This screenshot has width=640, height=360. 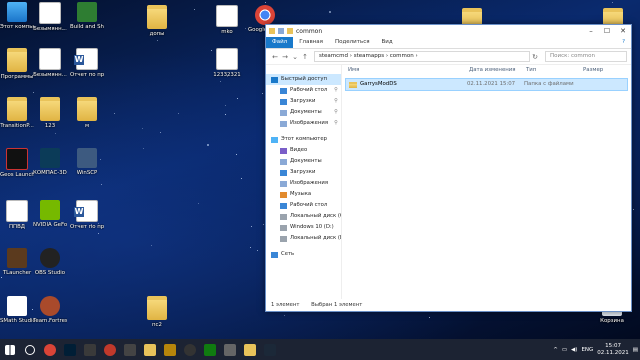 What do you see at coordinates (591, 31) in the screenshot?
I see `minimize-button: –` at bounding box center [591, 31].